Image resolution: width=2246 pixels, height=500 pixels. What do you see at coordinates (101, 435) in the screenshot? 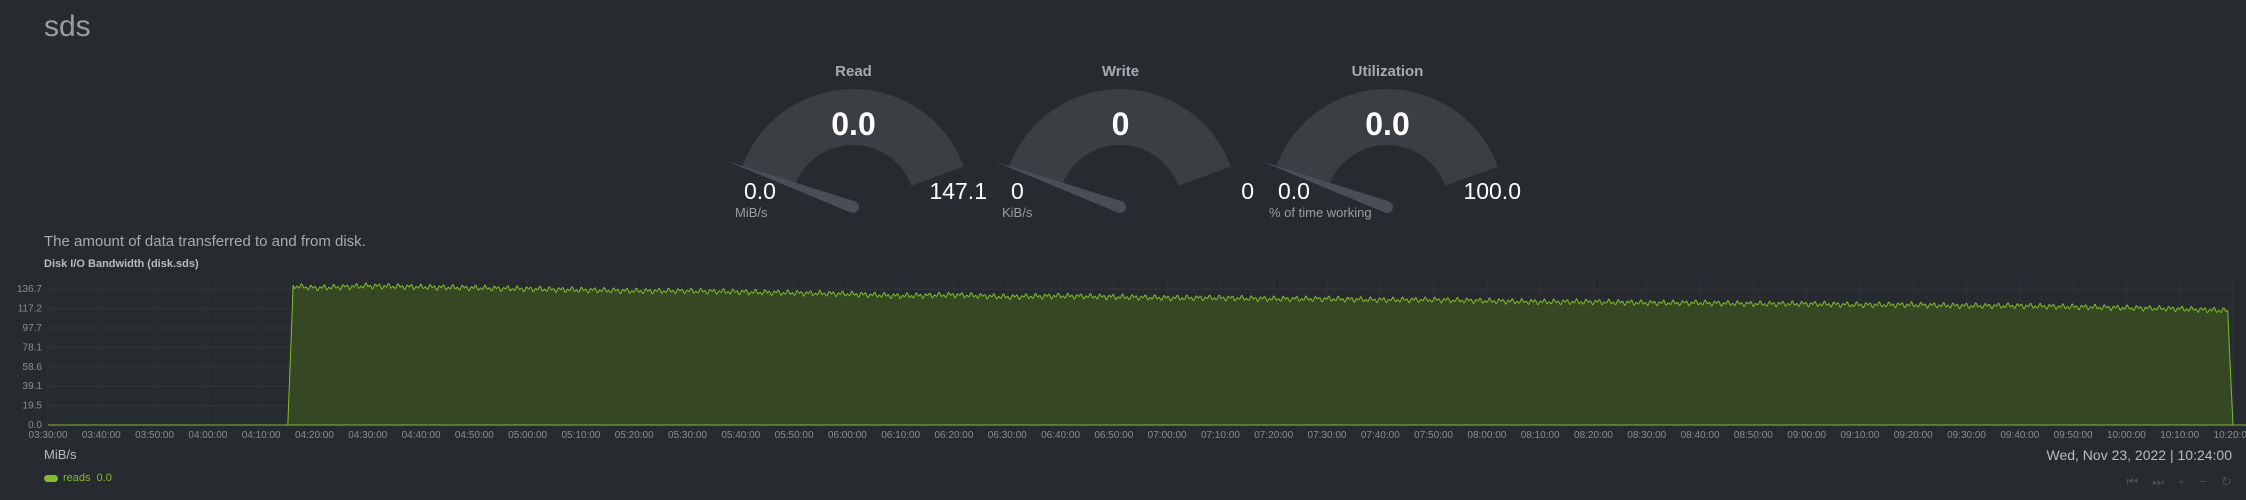
I see `x-tick-label: 03:40:00` at bounding box center [101, 435].